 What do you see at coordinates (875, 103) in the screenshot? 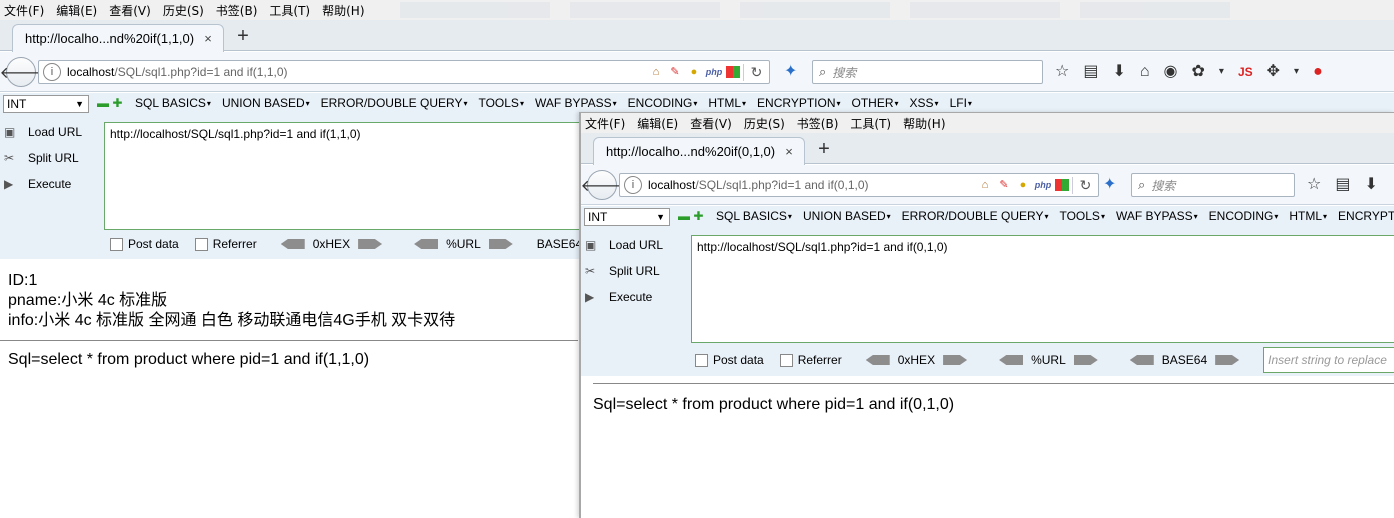
I see `hb-menu-other: OTHER` at bounding box center [875, 103].